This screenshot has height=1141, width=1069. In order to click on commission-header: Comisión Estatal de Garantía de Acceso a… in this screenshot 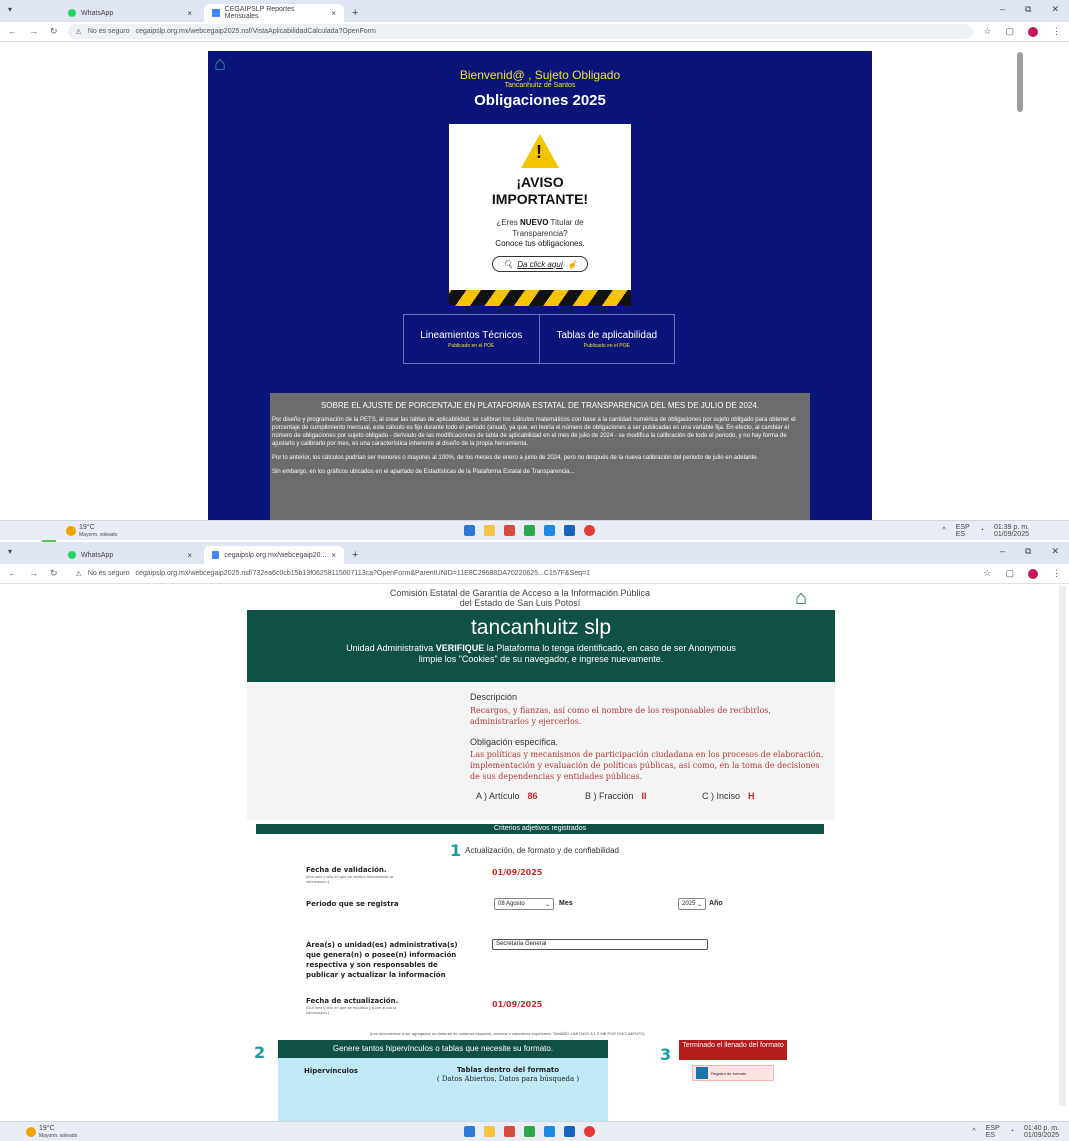, I will do `click(520, 598)`.